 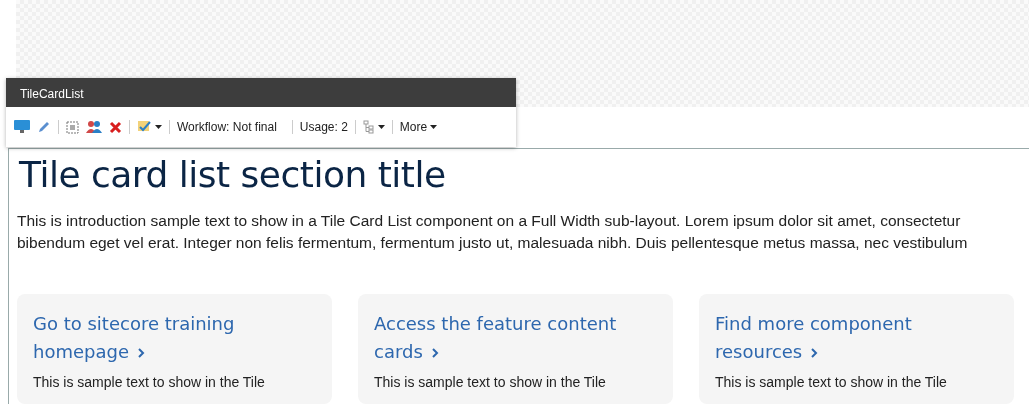 What do you see at coordinates (856, 338) in the screenshot?
I see `card-link: Find more component resources` at bounding box center [856, 338].